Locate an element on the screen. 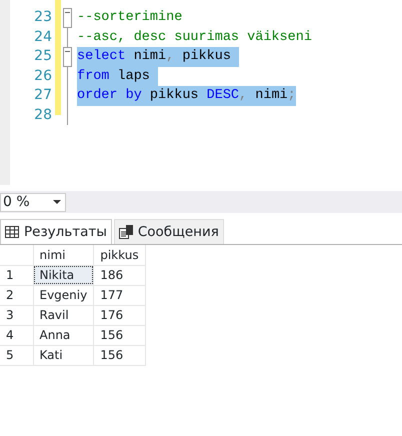  row-number: 3 is located at coordinates (16, 315).